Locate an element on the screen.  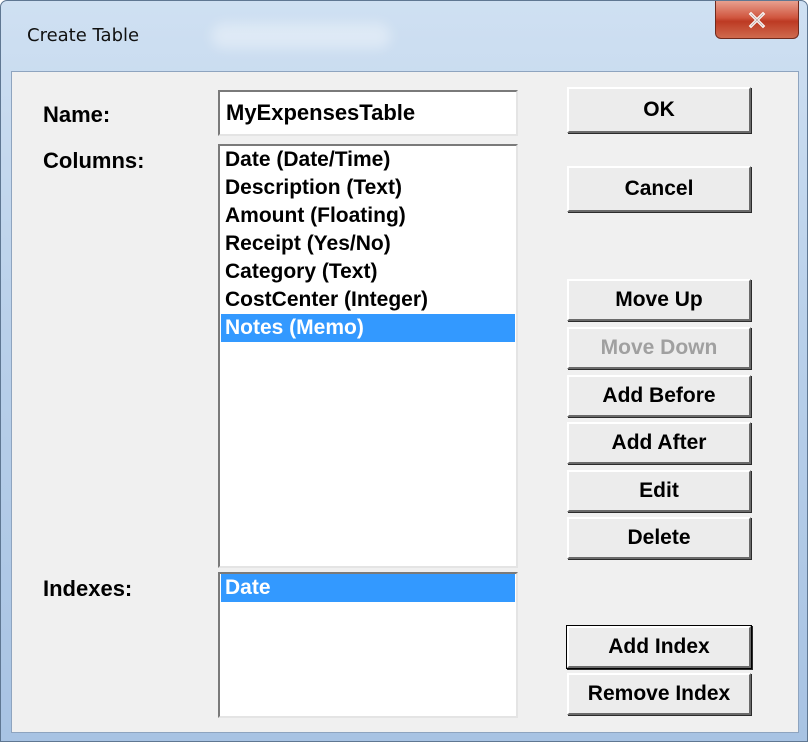
indexes-list-item: Date is located at coordinates (368, 588).